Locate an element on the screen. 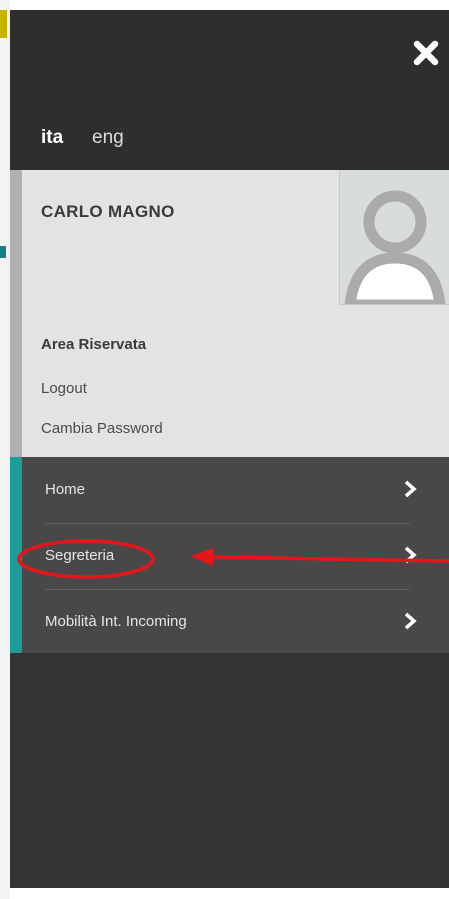  background-page-strip is located at coordinates (5, 449).